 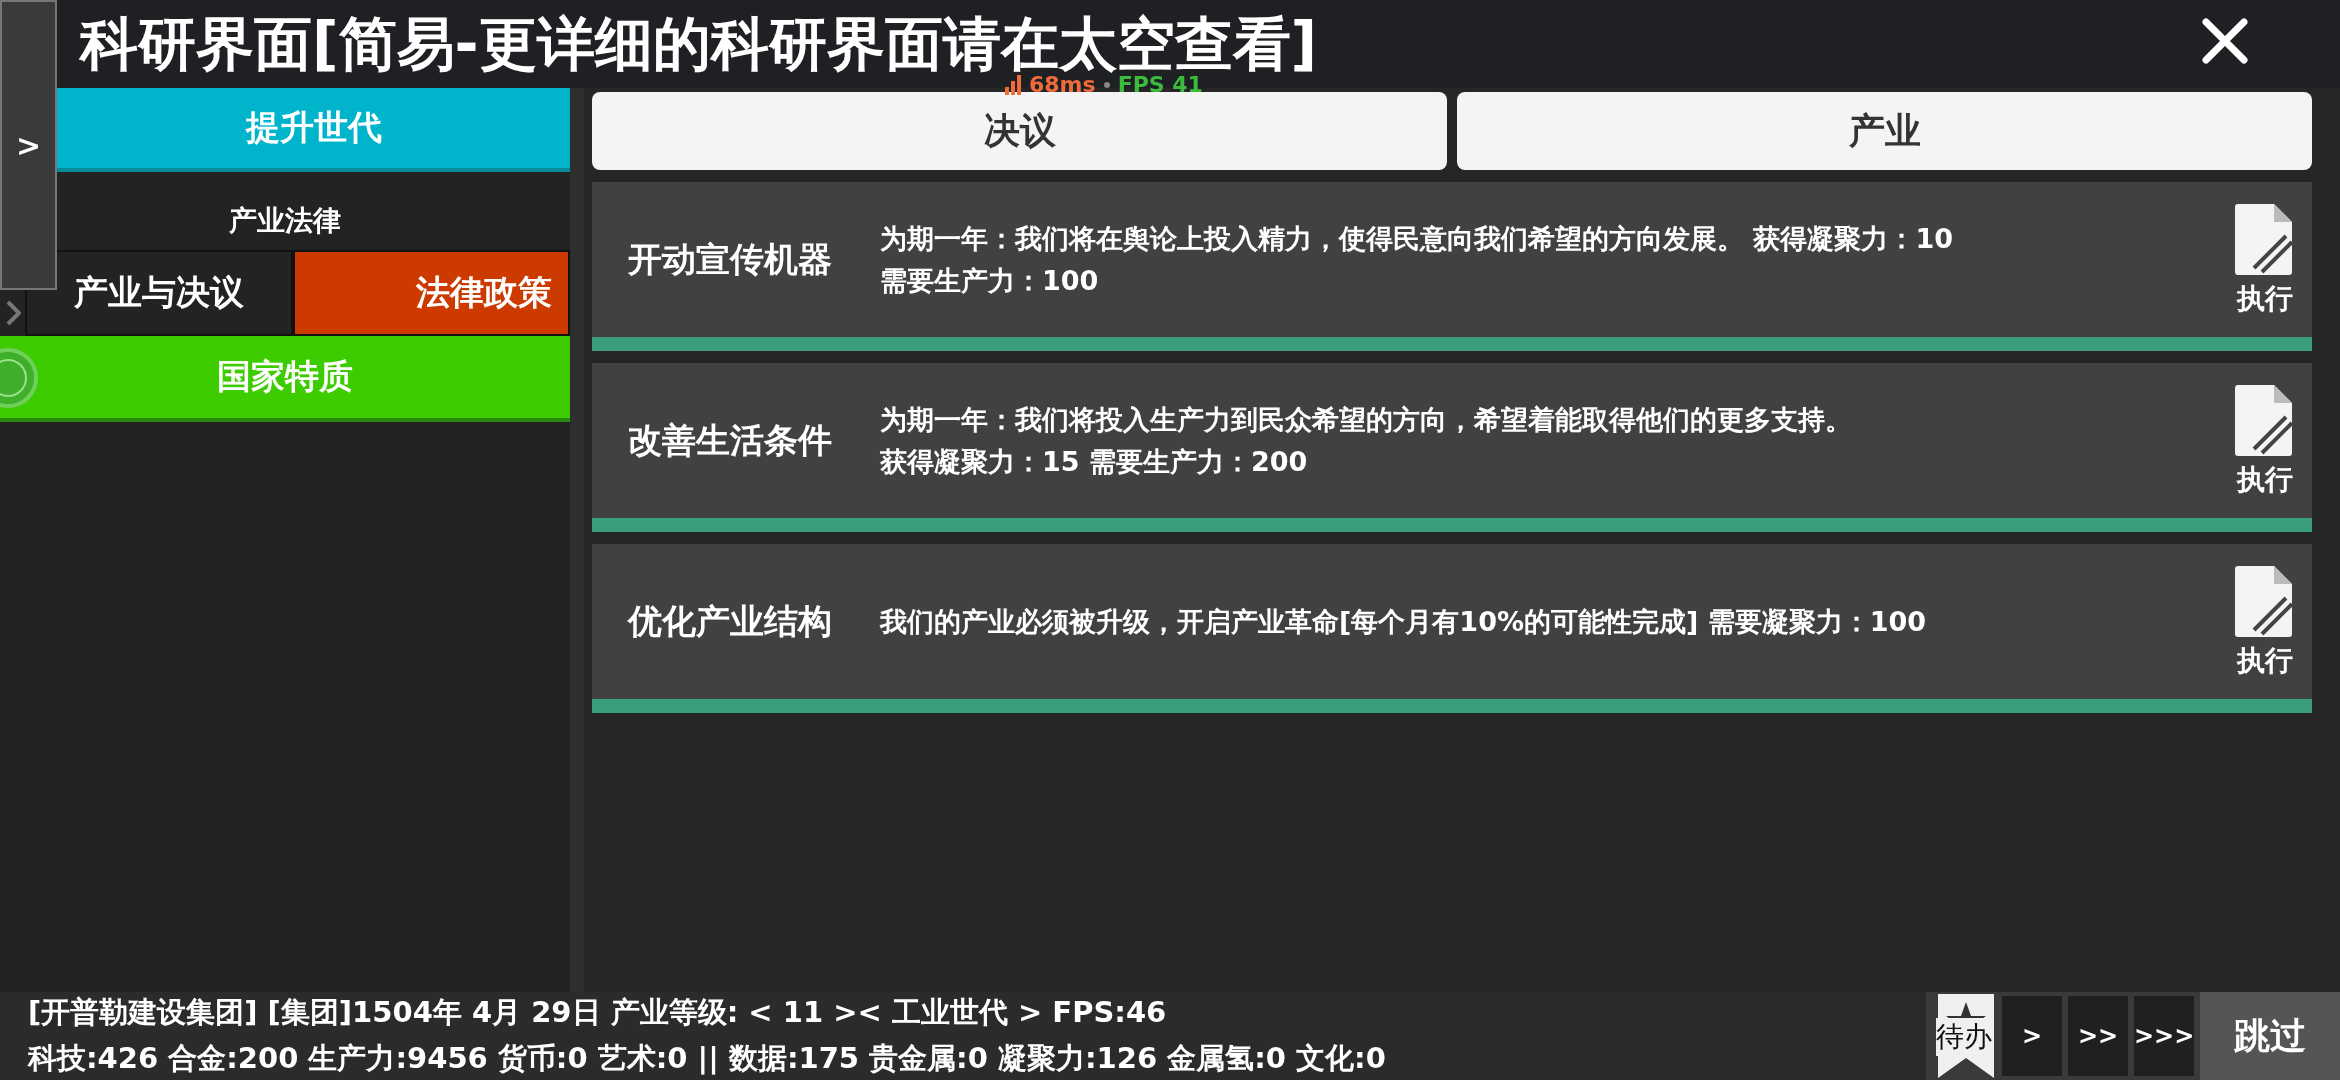 I want to click on status-text: [开普勒建设集团] [集团]1504年 4月 29日 产业等级: < 11 >< 工业世代 > FPS:46, so click(x=598, y=1012).